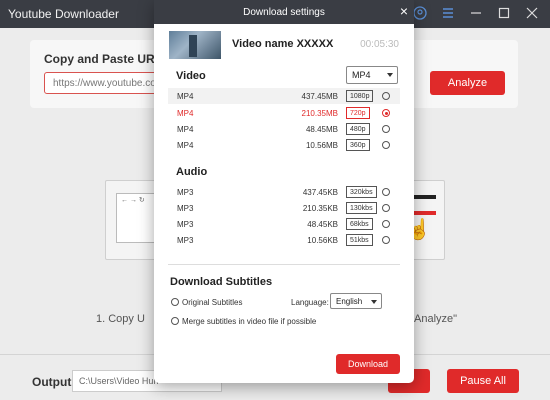 The image size is (550, 400). I want to click on audio-section-title: Audio, so click(192, 172).